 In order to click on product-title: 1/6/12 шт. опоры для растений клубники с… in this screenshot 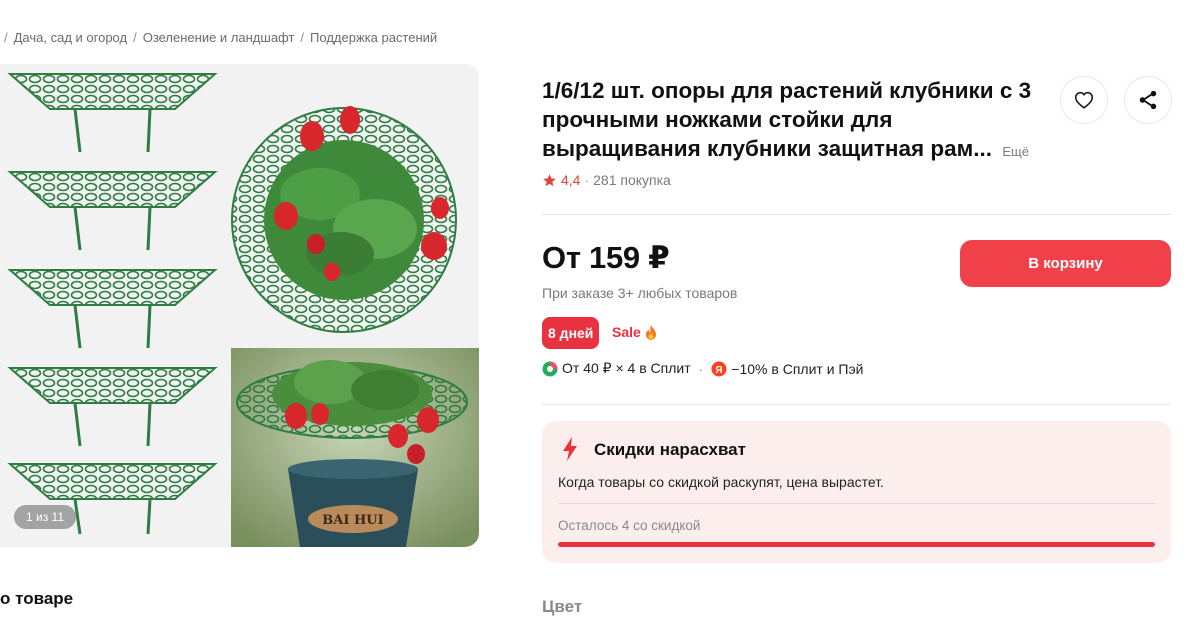, I will do `click(794, 121)`.